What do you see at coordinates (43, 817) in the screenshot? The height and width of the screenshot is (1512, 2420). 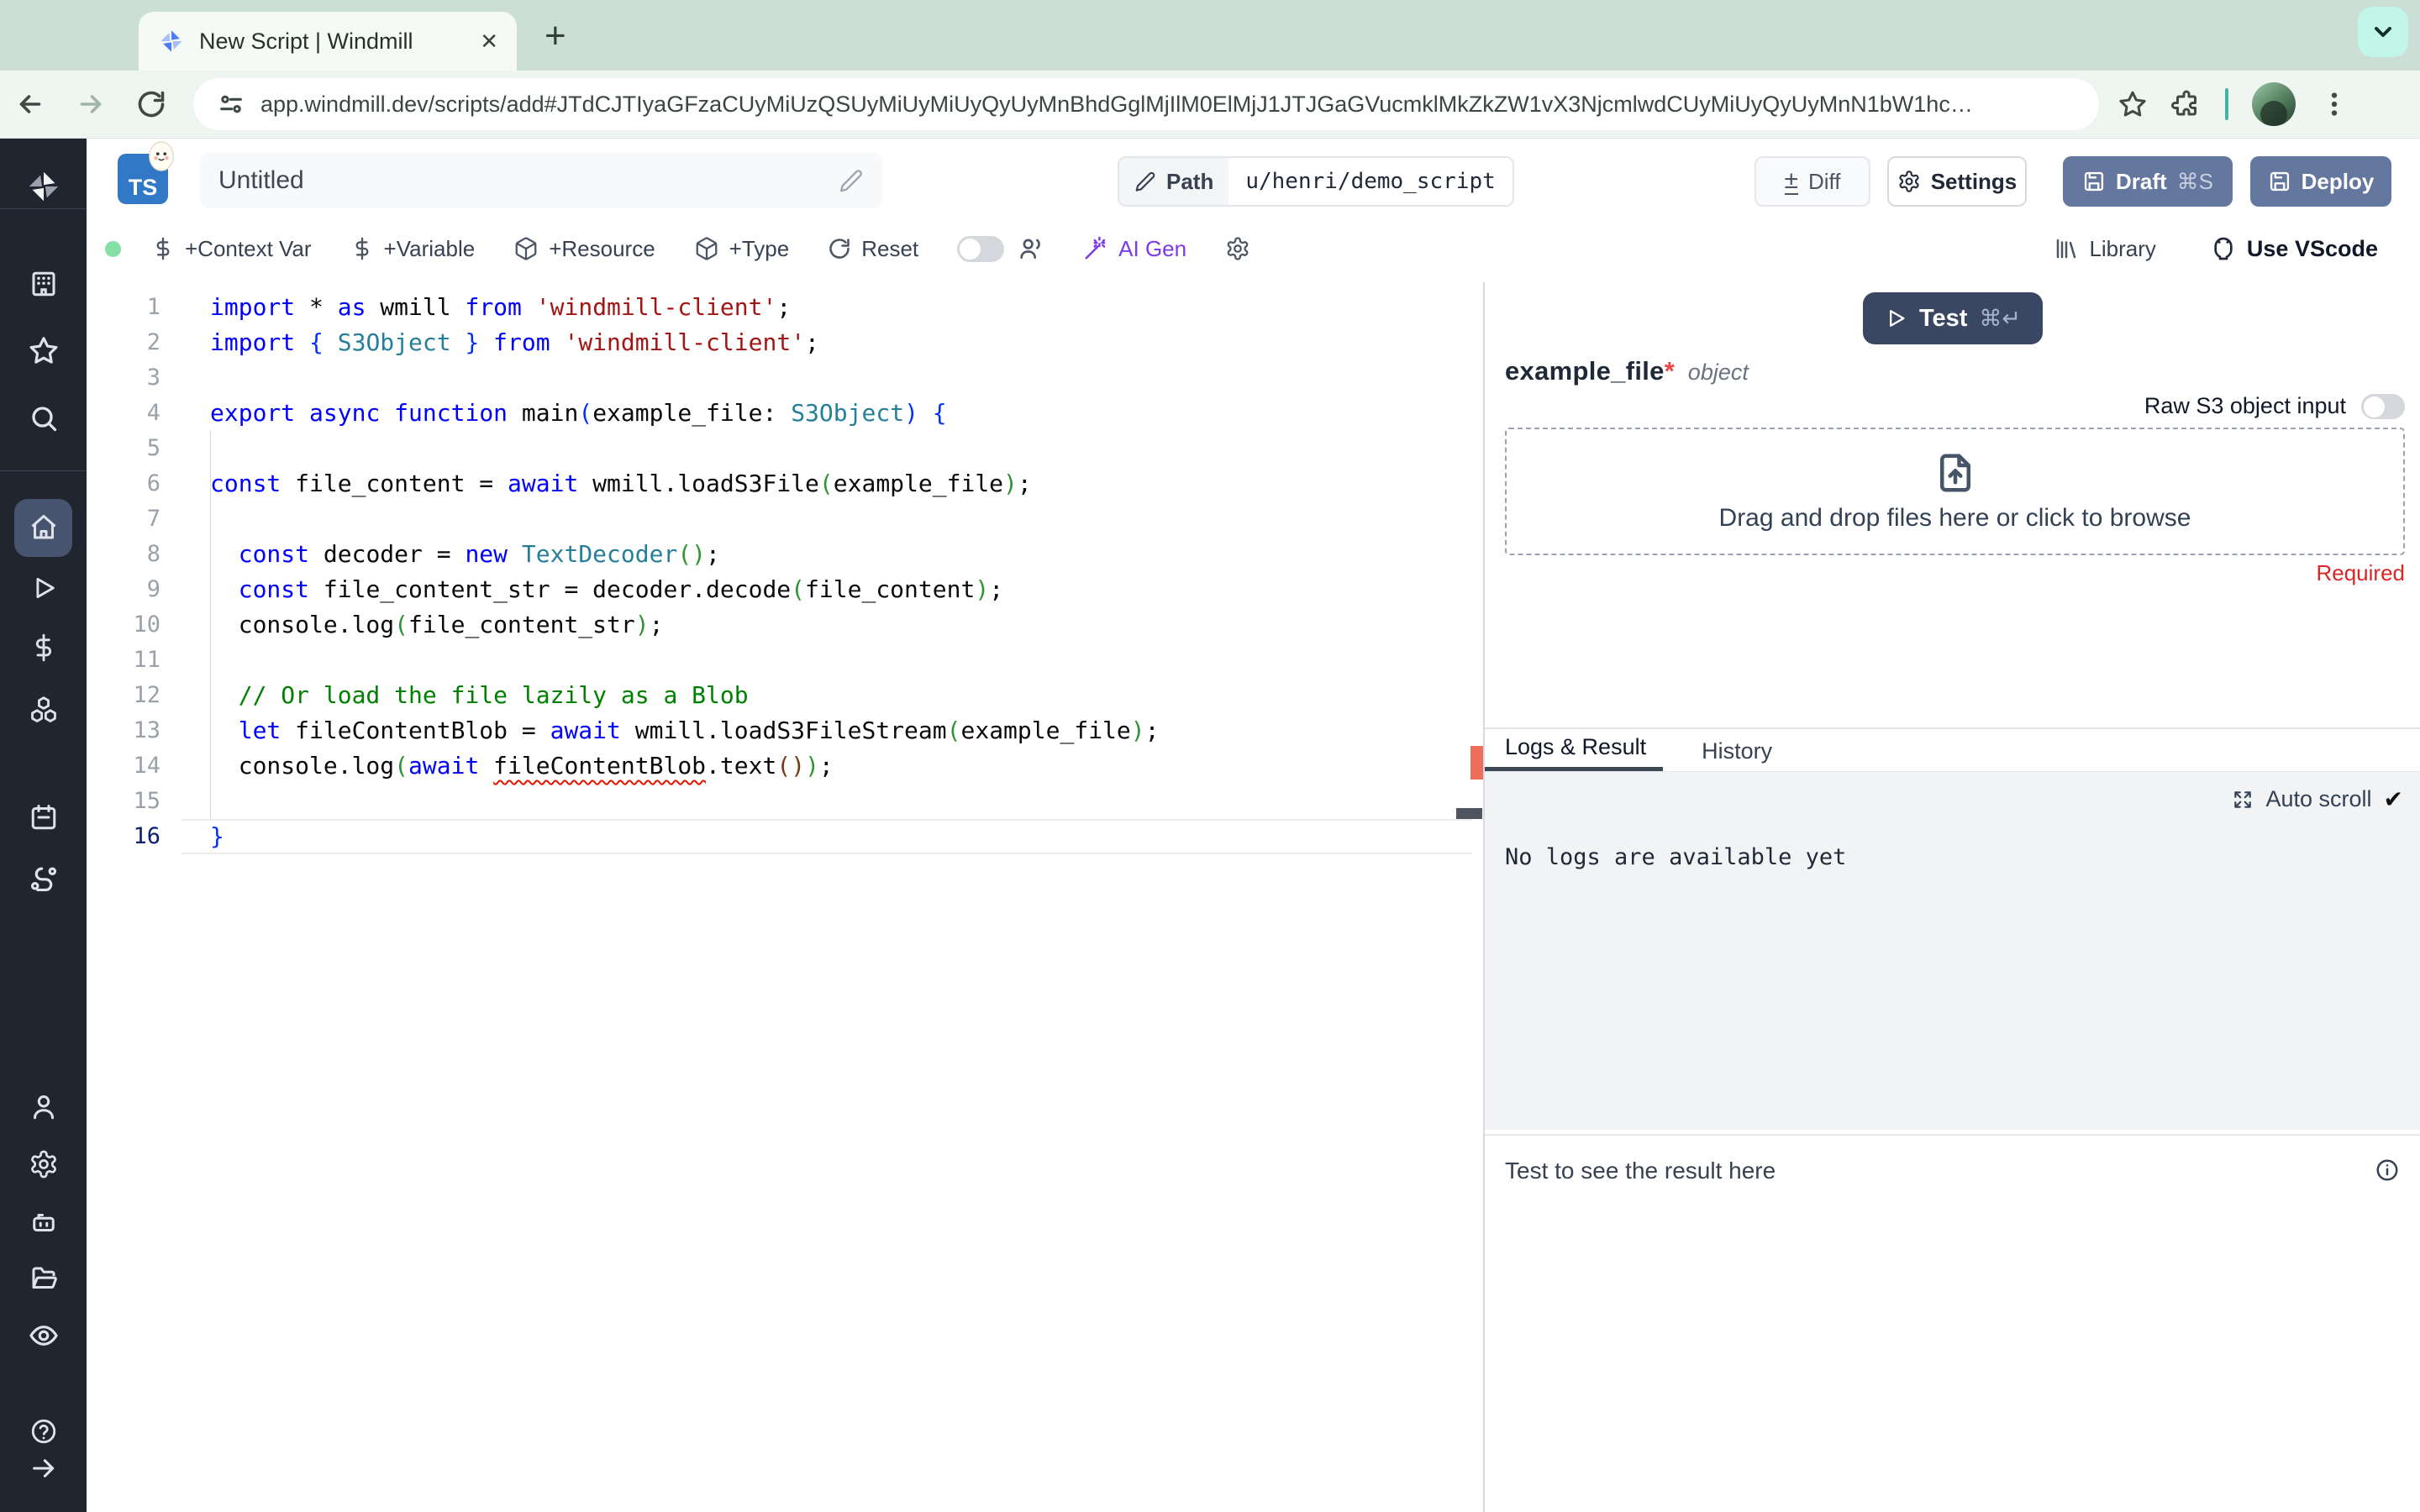 I see `sidebar-item-schedules` at bounding box center [43, 817].